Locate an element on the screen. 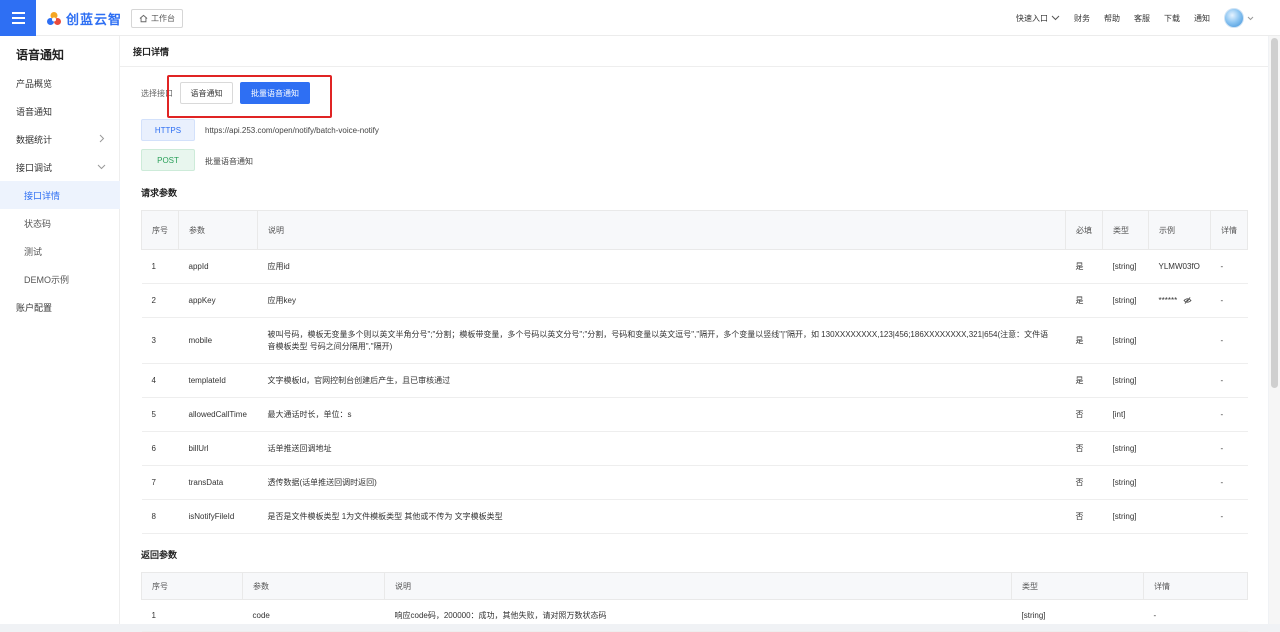  sidebar-item-api-detail: 接口详情 is located at coordinates (60, 195).